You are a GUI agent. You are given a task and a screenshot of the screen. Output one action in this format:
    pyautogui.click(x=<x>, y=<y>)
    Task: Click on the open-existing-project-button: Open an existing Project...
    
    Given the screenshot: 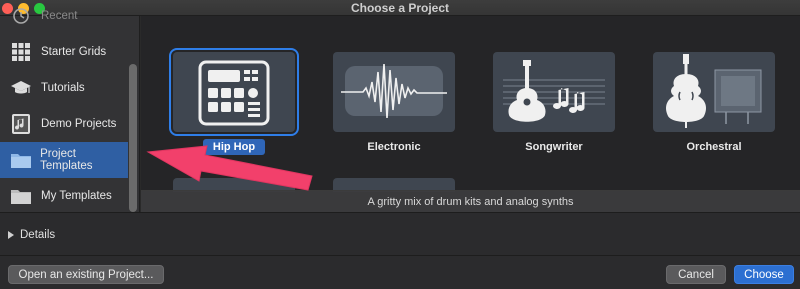 What is the action you would take?
    pyautogui.click(x=86, y=274)
    